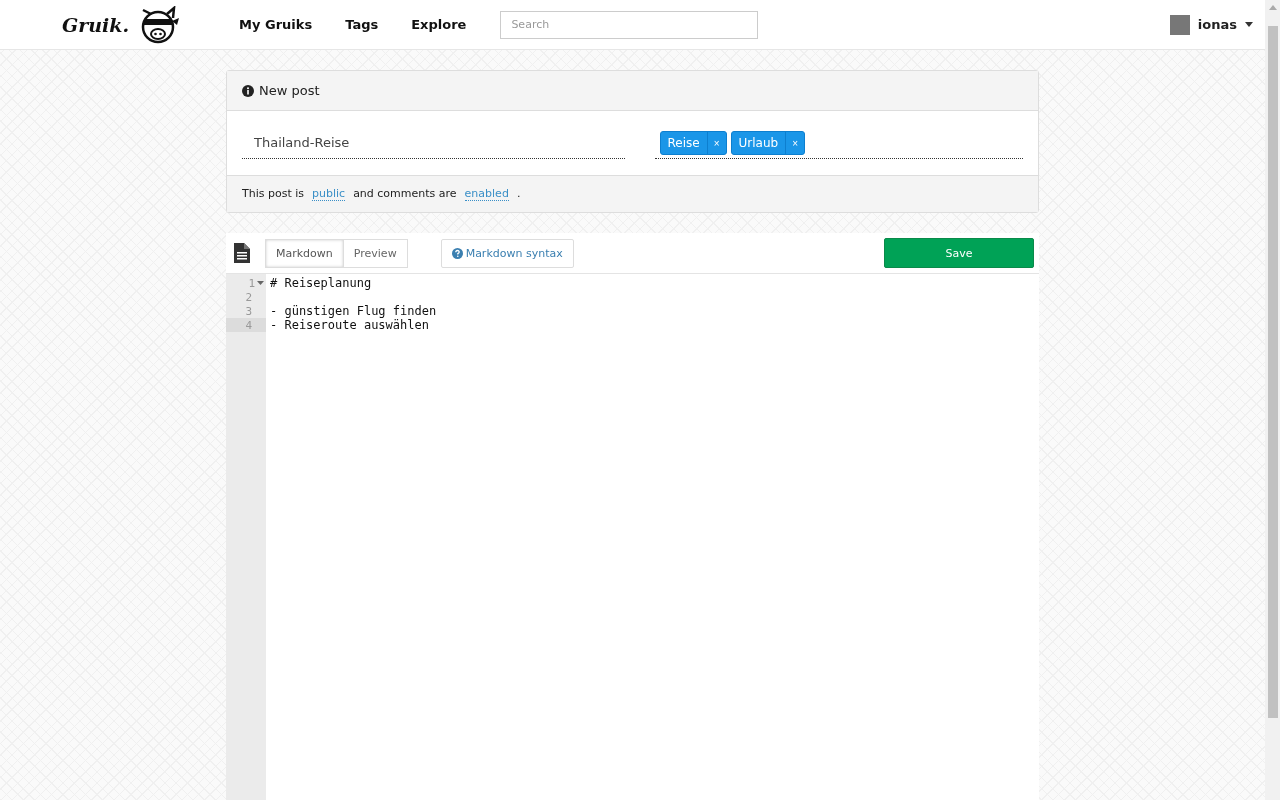 The width and height of the screenshot is (1280, 800). I want to click on editor-tab: Markdown, so click(304, 253).